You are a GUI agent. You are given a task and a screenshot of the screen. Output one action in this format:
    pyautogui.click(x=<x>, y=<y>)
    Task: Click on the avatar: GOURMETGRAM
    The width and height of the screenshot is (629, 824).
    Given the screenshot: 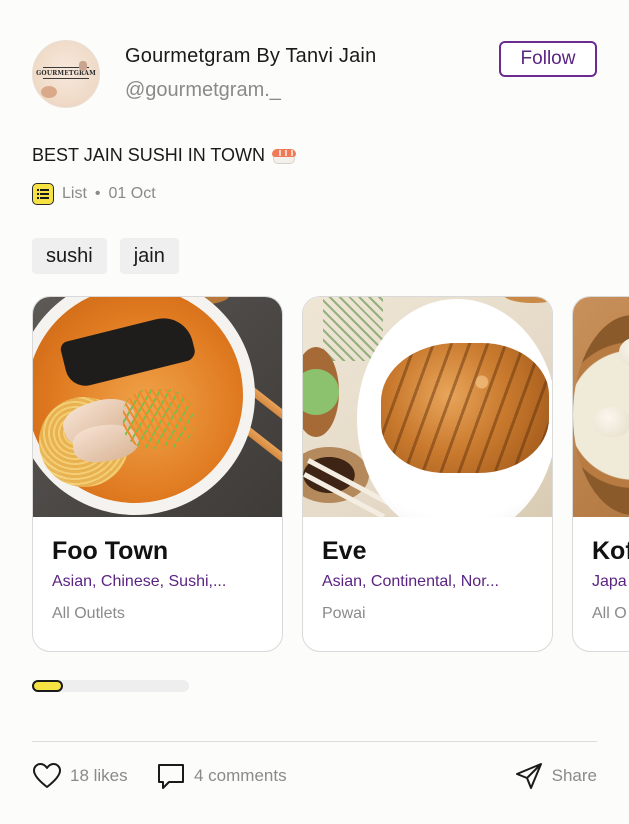 What is the action you would take?
    pyautogui.click(x=66, y=74)
    